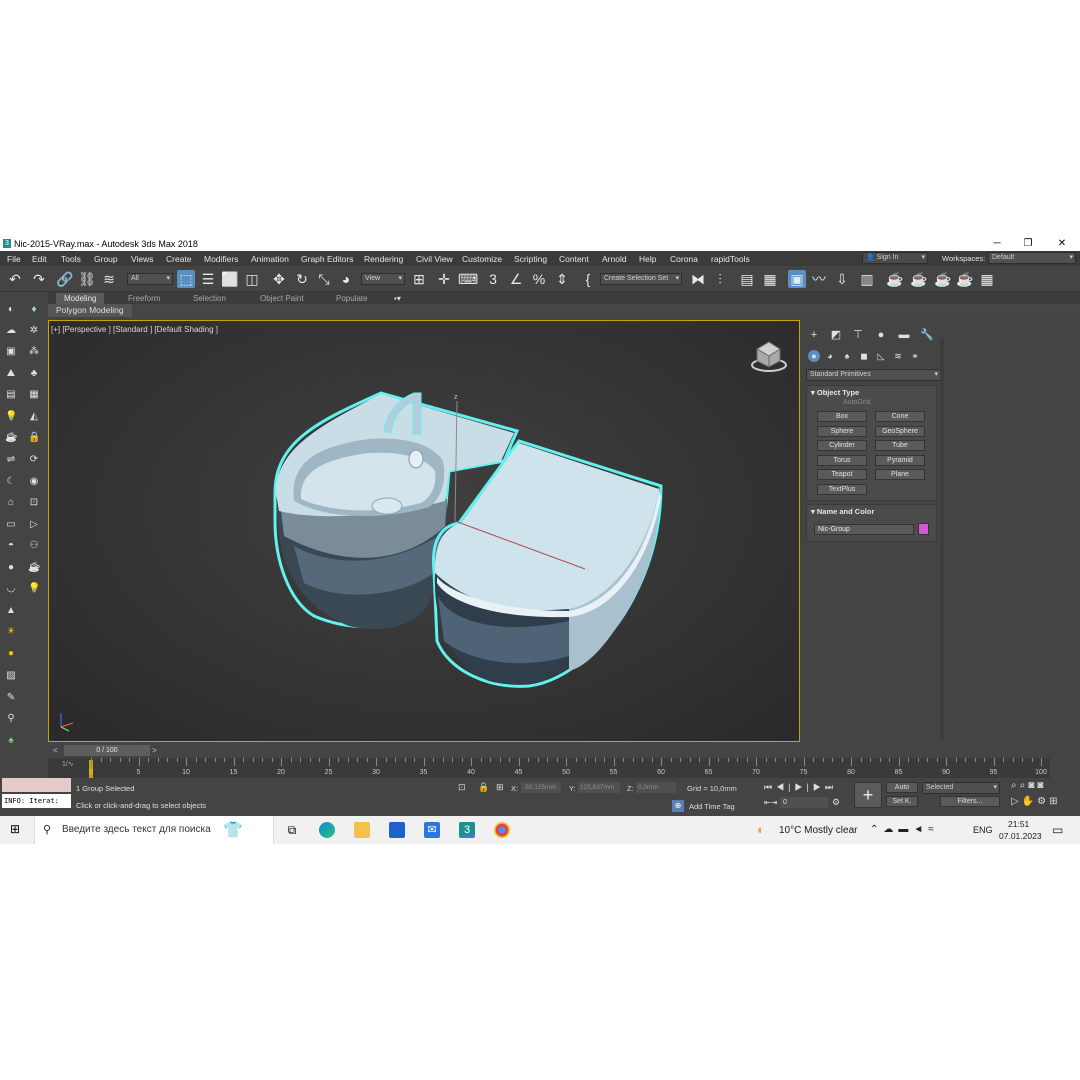 The width and height of the screenshot is (1080, 1080). What do you see at coordinates (208, 279) in the screenshot?
I see `select-by-name-icon: ☰` at bounding box center [208, 279].